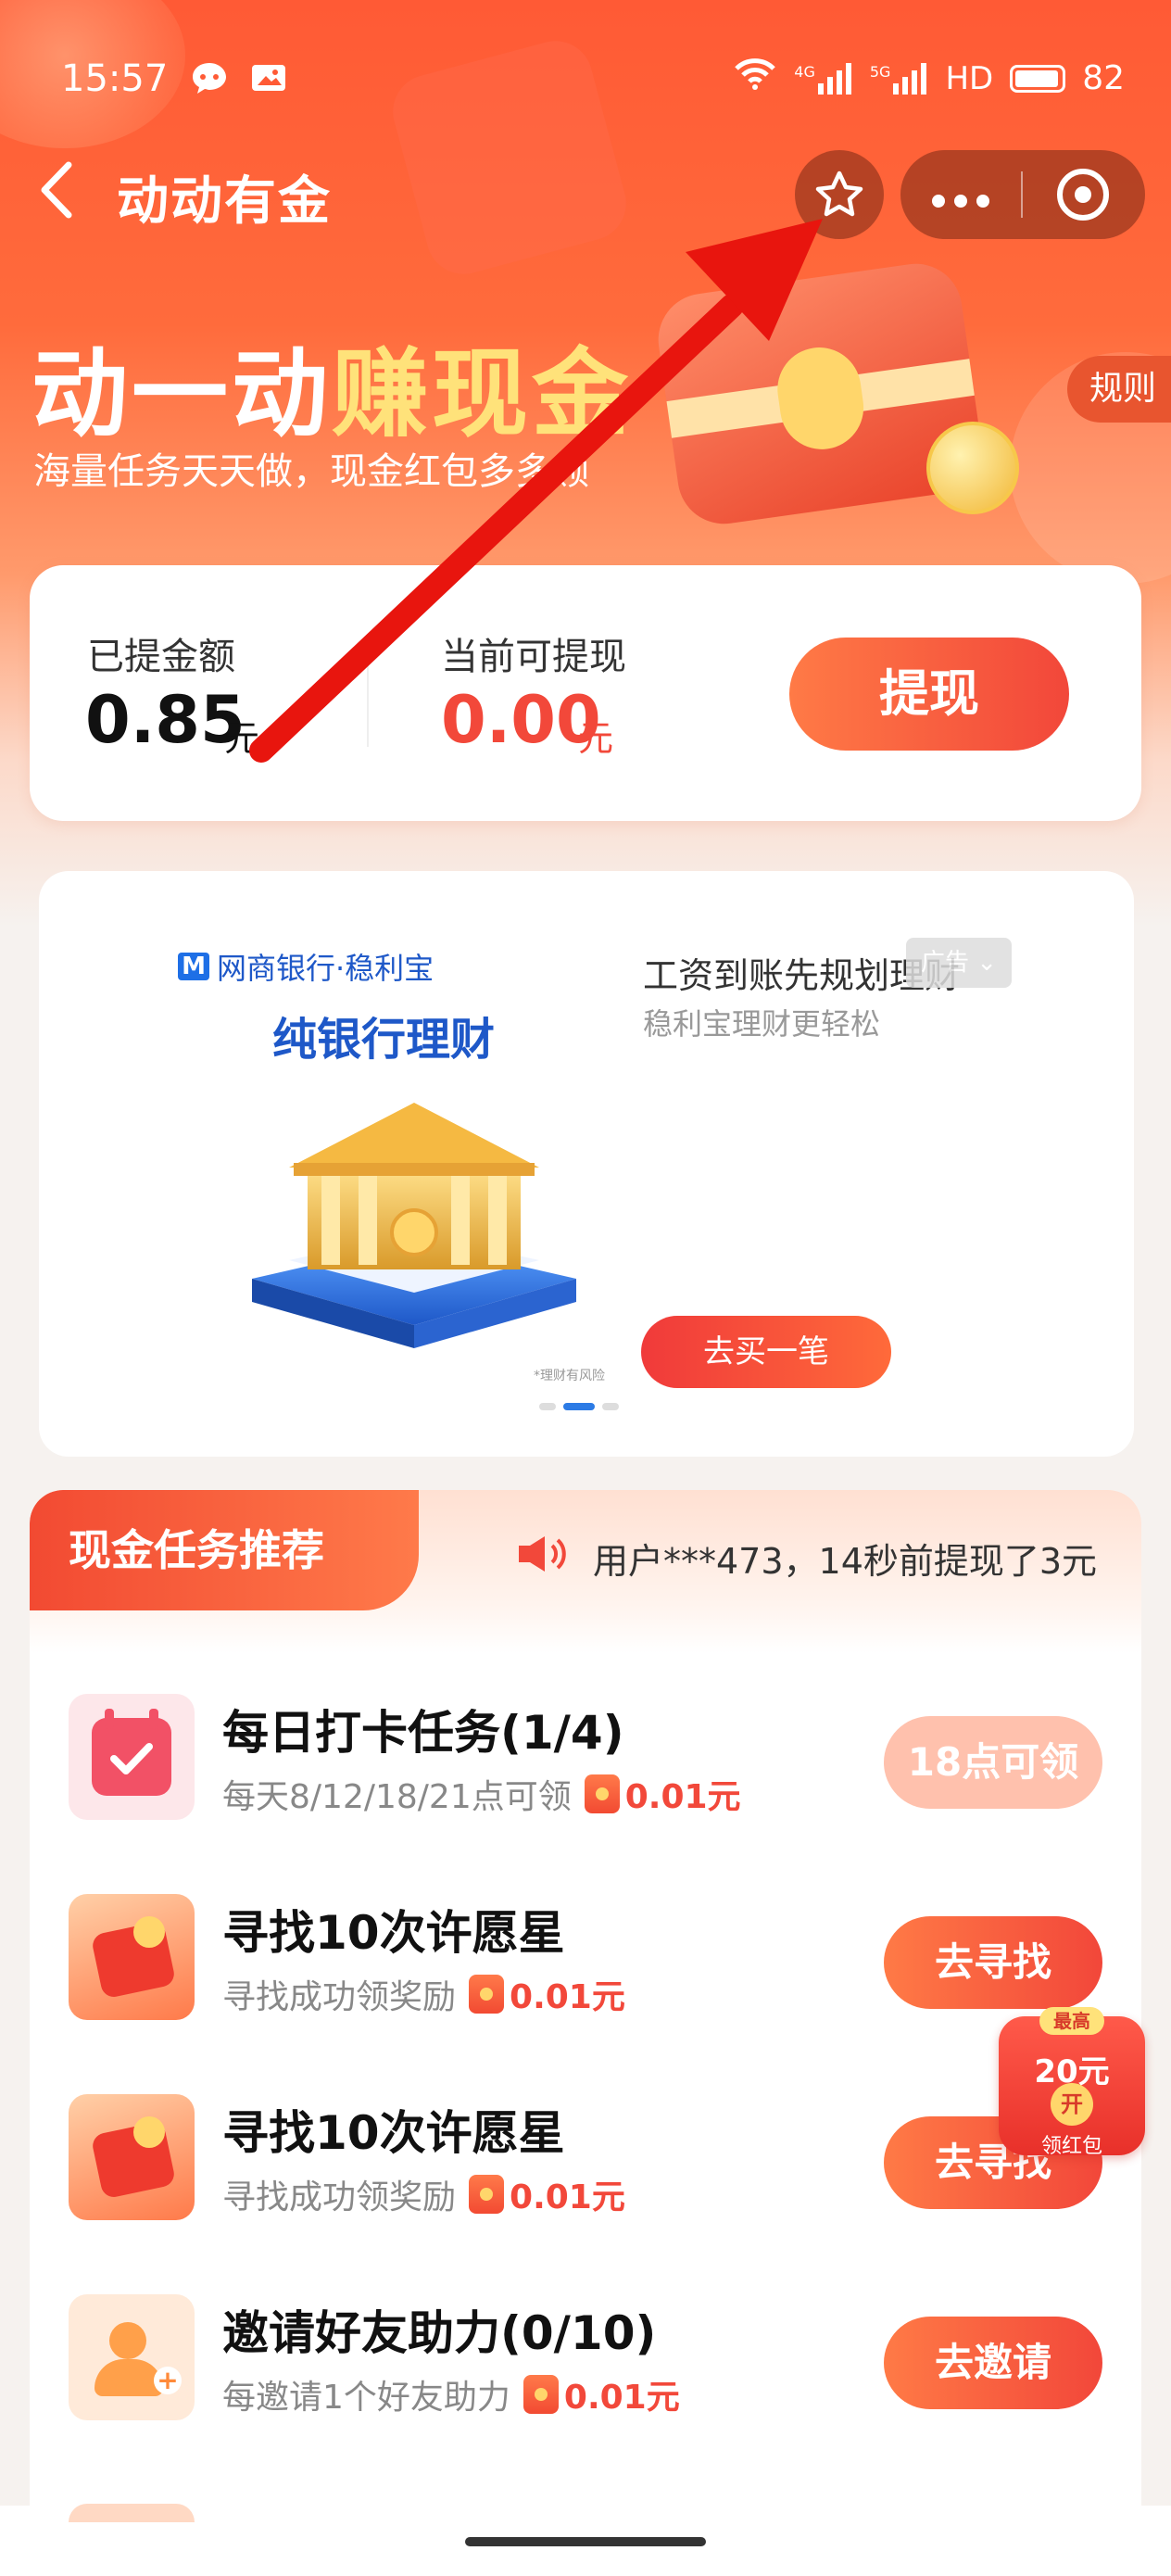 The height and width of the screenshot is (2576, 1171). Describe the element at coordinates (332, 394) in the screenshot. I see `banner-title: 动一动赚现金` at that location.